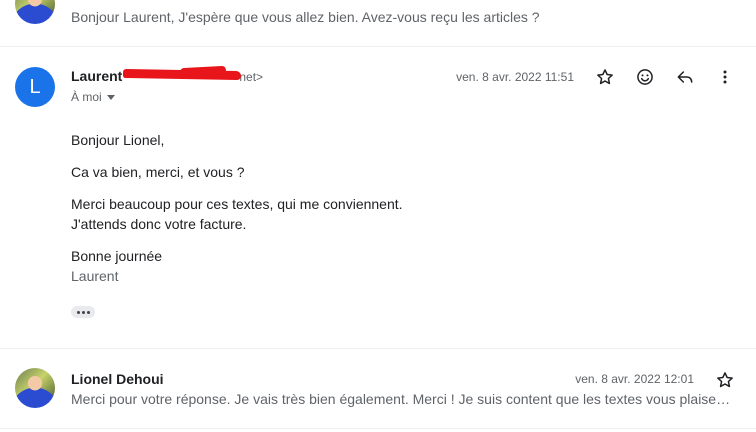 This screenshot has height=432, width=756. What do you see at coordinates (251, 77) in the screenshot?
I see `sender-email: net>` at bounding box center [251, 77].